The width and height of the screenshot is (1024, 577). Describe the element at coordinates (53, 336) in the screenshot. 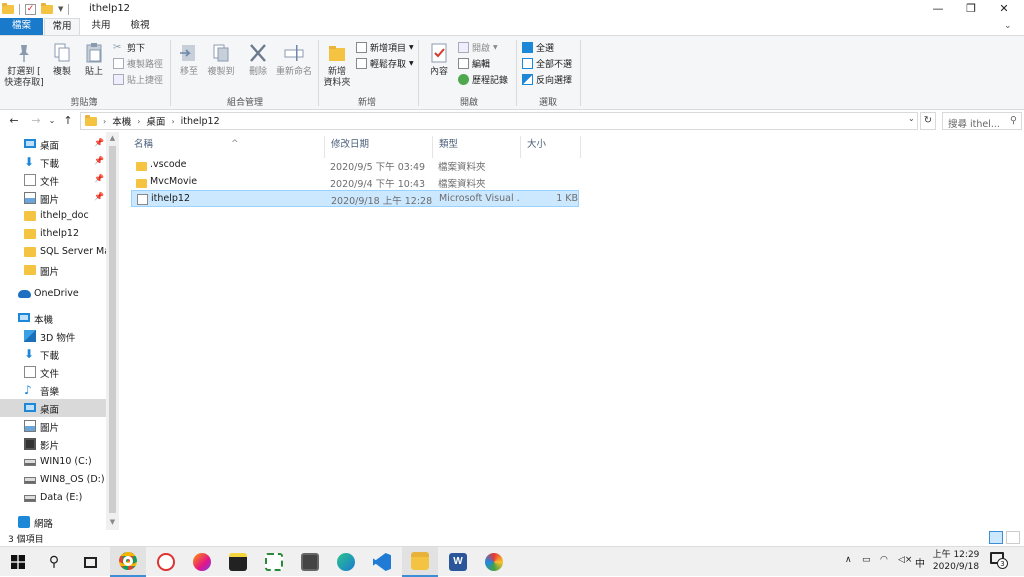

I see `nav-item-3d-objects: 3D 物件` at that location.